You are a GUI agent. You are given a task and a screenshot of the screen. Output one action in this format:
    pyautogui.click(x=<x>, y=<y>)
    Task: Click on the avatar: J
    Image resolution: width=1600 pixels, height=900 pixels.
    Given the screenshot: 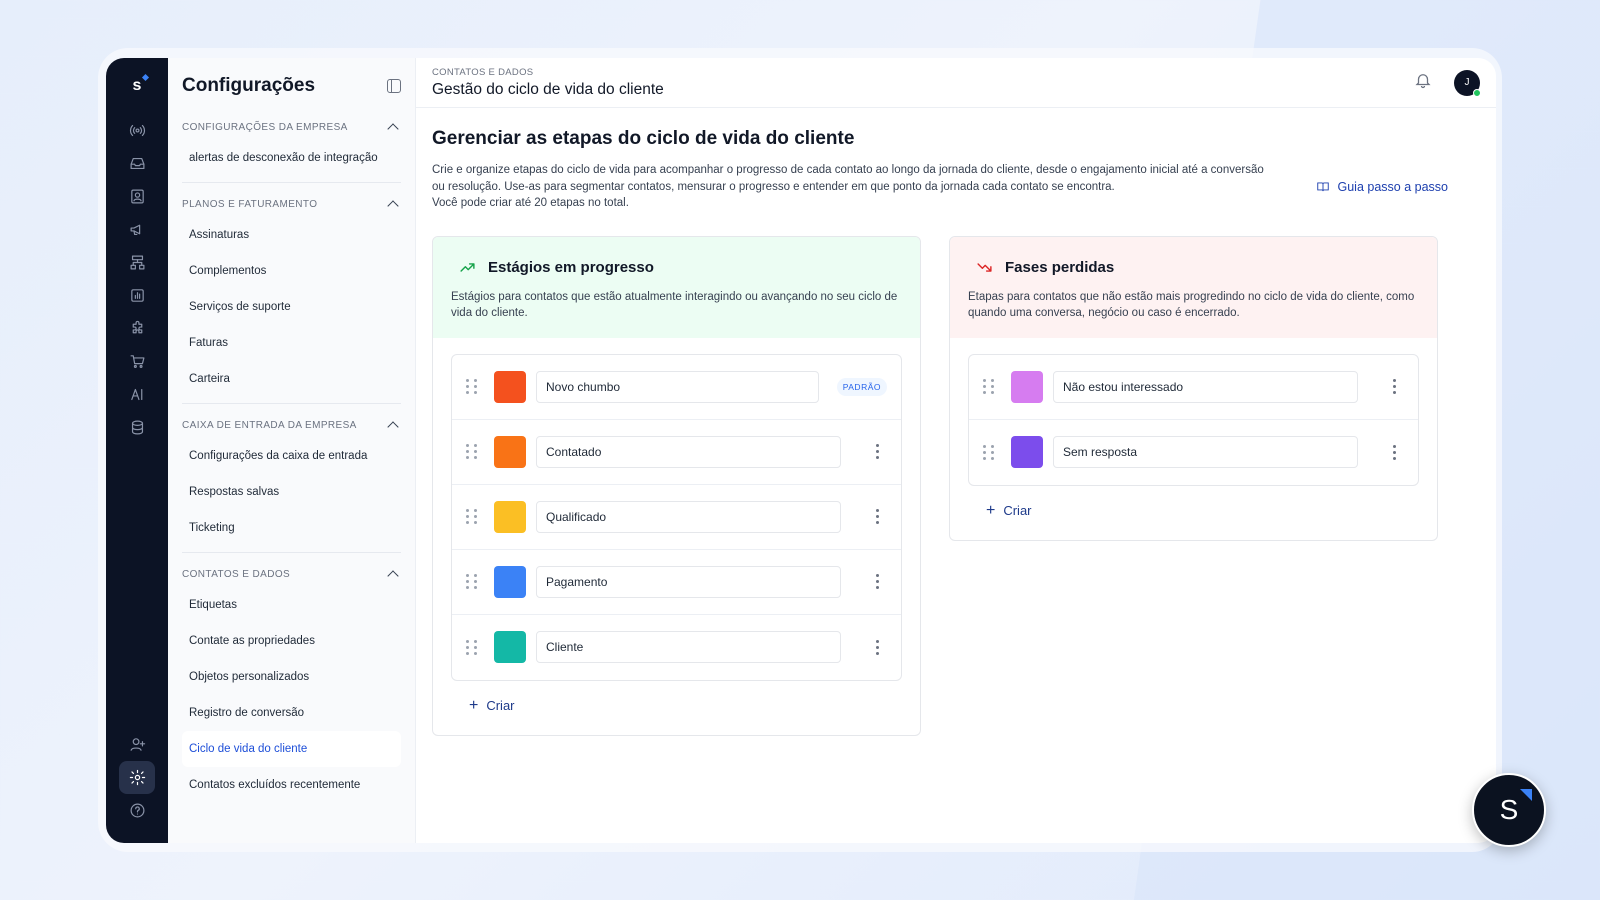 What is the action you would take?
    pyautogui.click(x=1467, y=83)
    